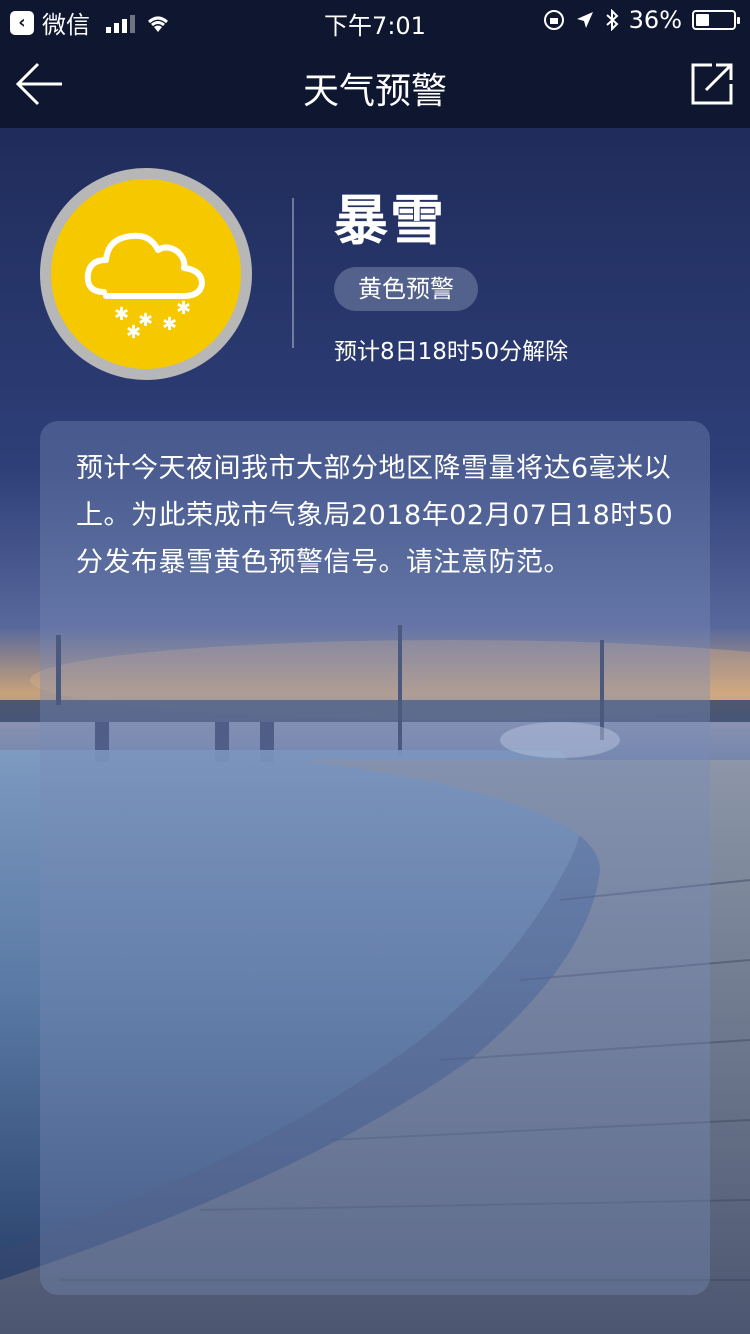  Describe the element at coordinates (390, 220) in the screenshot. I see `alert-type: 暴雪` at that location.